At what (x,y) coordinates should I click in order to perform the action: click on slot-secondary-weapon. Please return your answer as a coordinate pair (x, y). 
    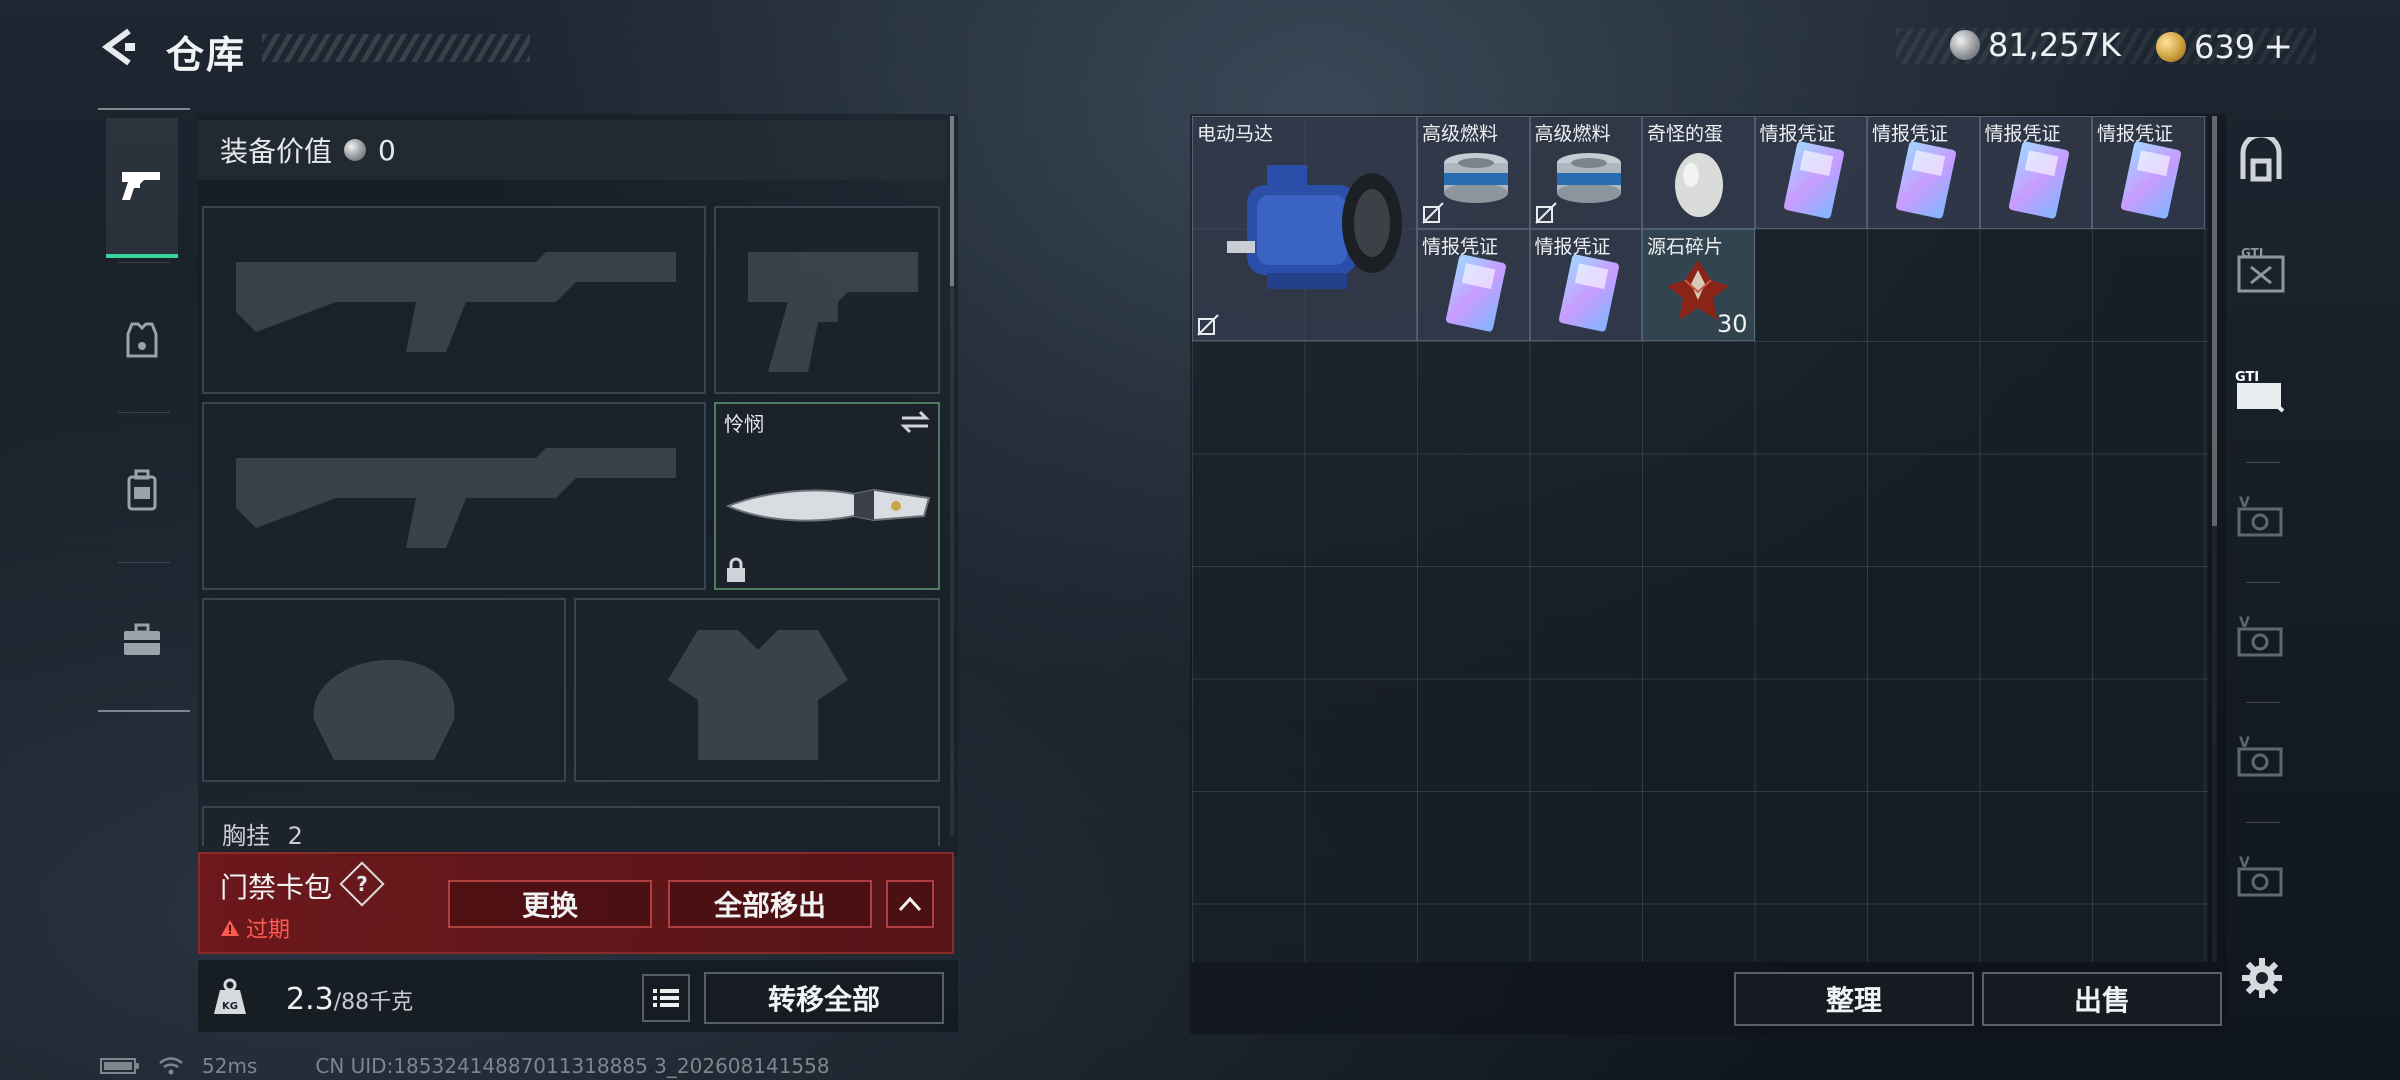
    Looking at the image, I should click on (827, 300).